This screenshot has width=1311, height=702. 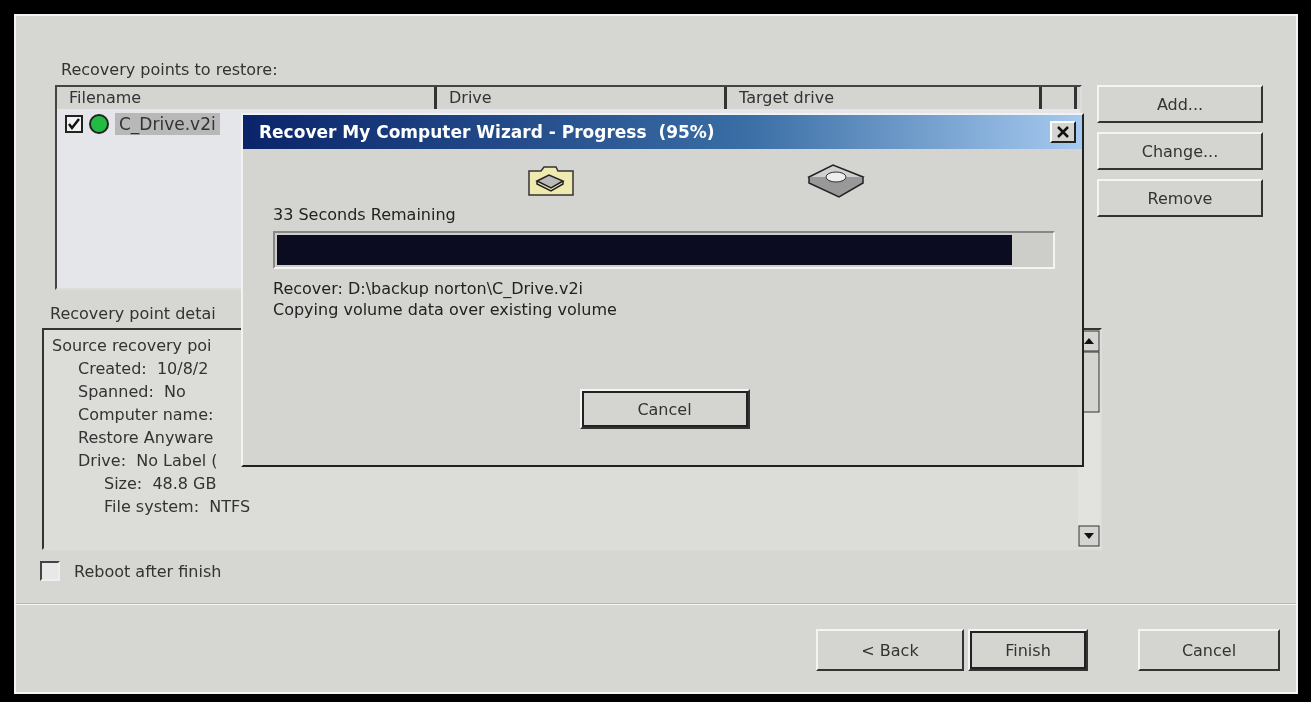 What do you see at coordinates (146, 438) in the screenshot?
I see `detail-line: Restore Anyware` at bounding box center [146, 438].